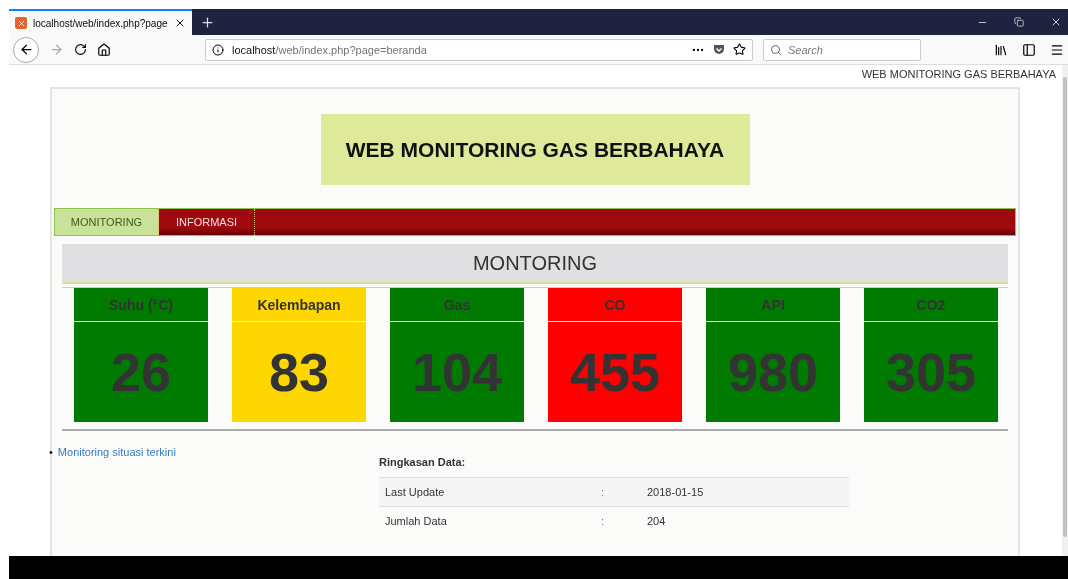  What do you see at coordinates (615, 372) in the screenshot?
I see `sensor-value: 455` at bounding box center [615, 372].